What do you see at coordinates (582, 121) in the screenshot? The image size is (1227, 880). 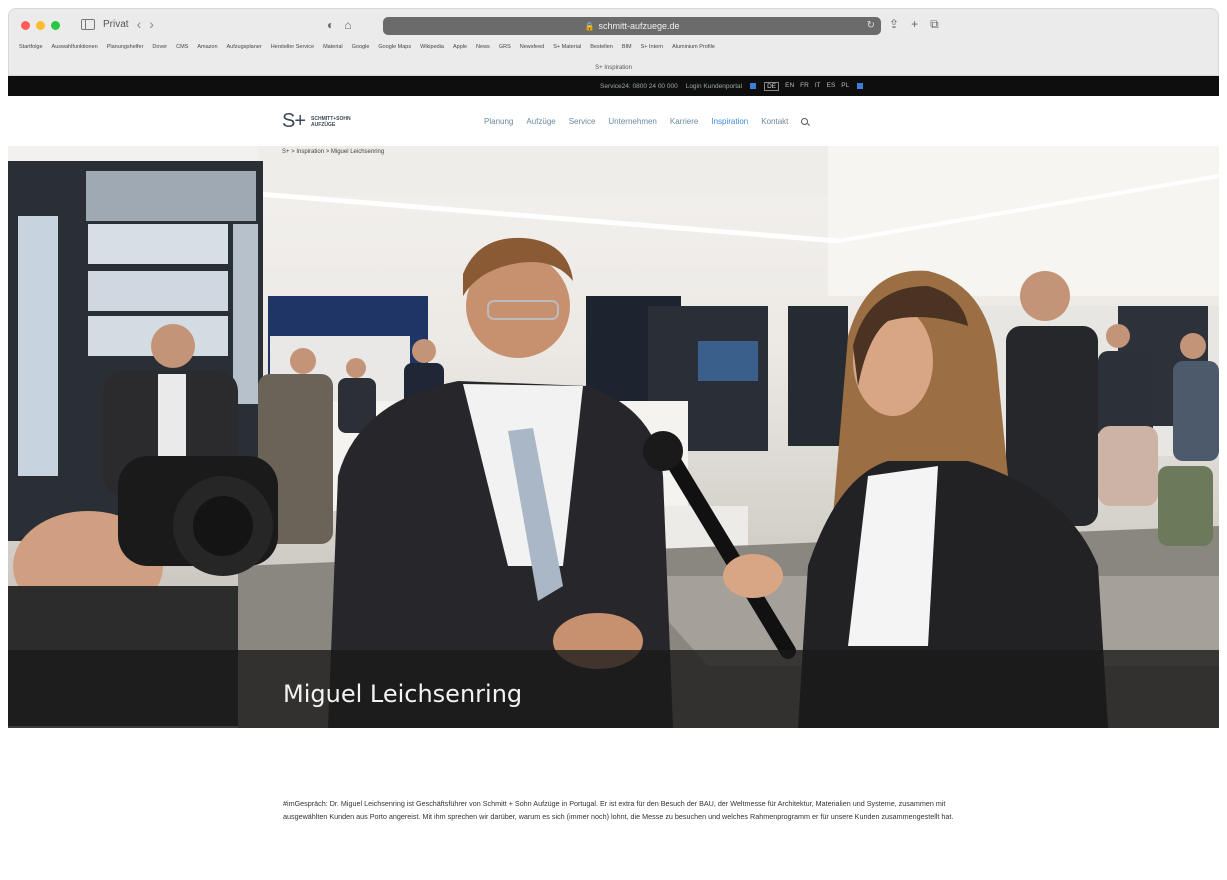 I see `nav-item-service: Service` at bounding box center [582, 121].